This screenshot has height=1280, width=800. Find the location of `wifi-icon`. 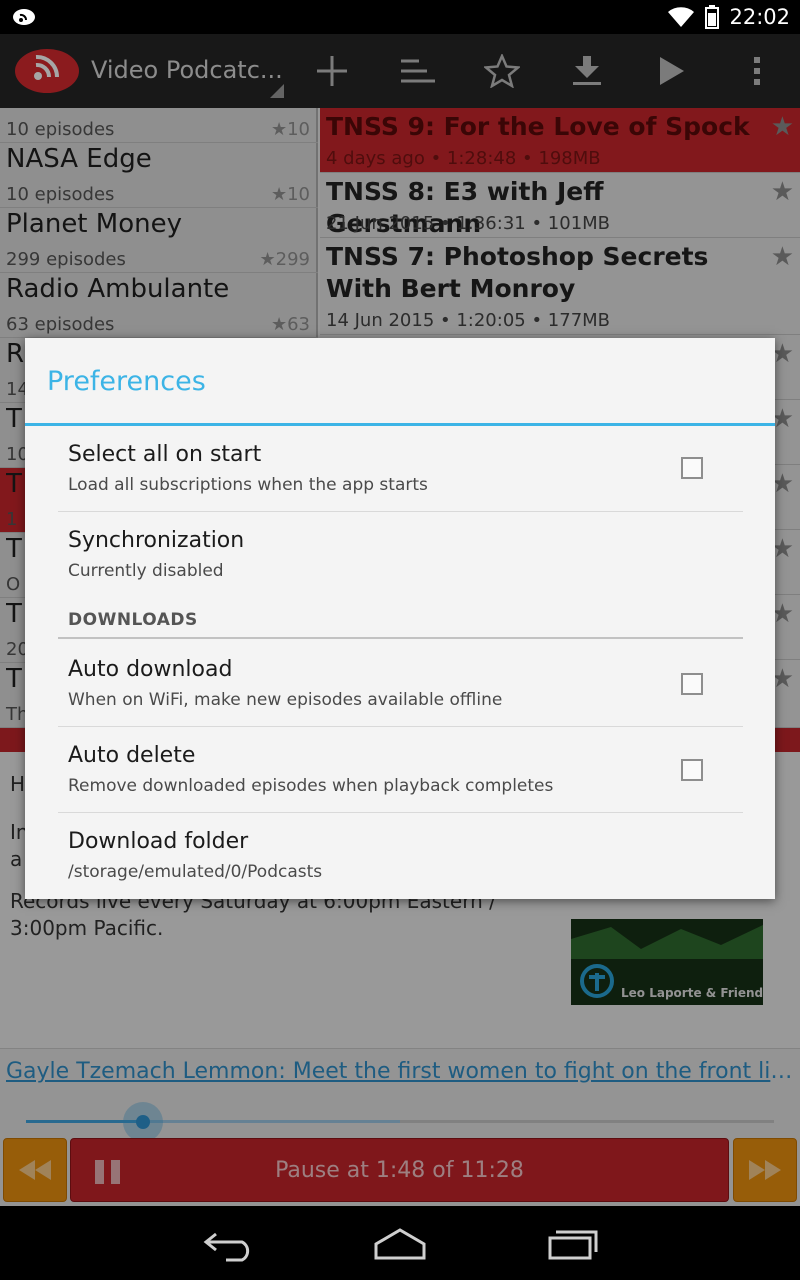

wifi-icon is located at coordinates (681, 17).